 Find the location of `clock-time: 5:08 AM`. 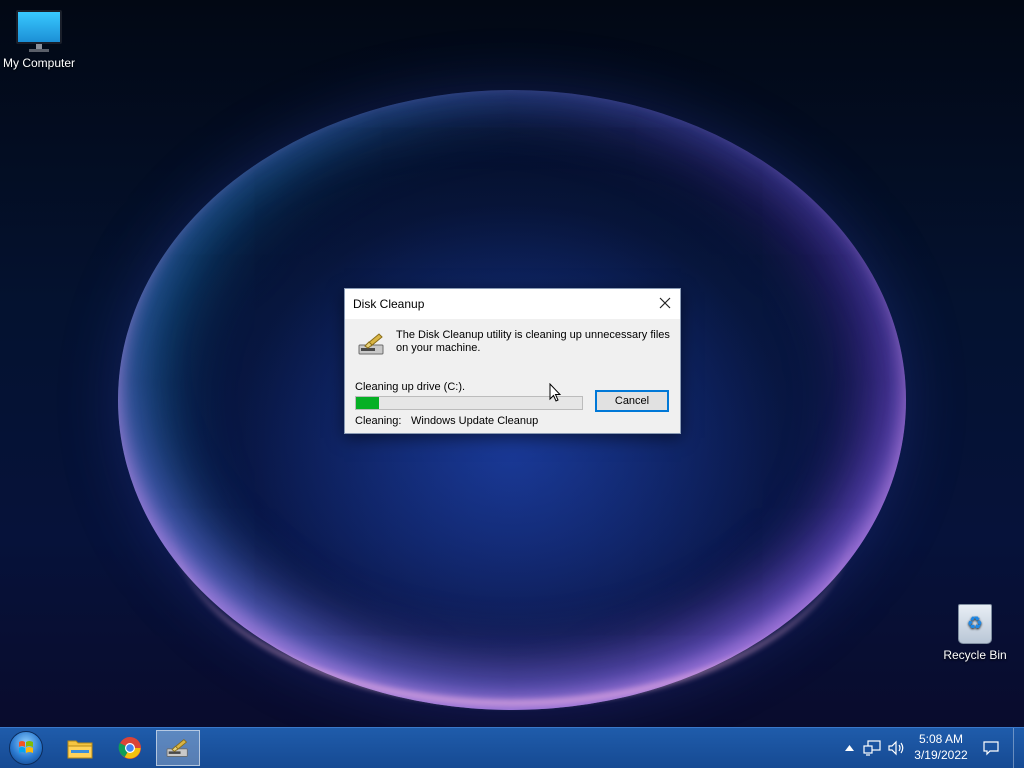

clock-time: 5:08 AM is located at coordinates (941, 739).